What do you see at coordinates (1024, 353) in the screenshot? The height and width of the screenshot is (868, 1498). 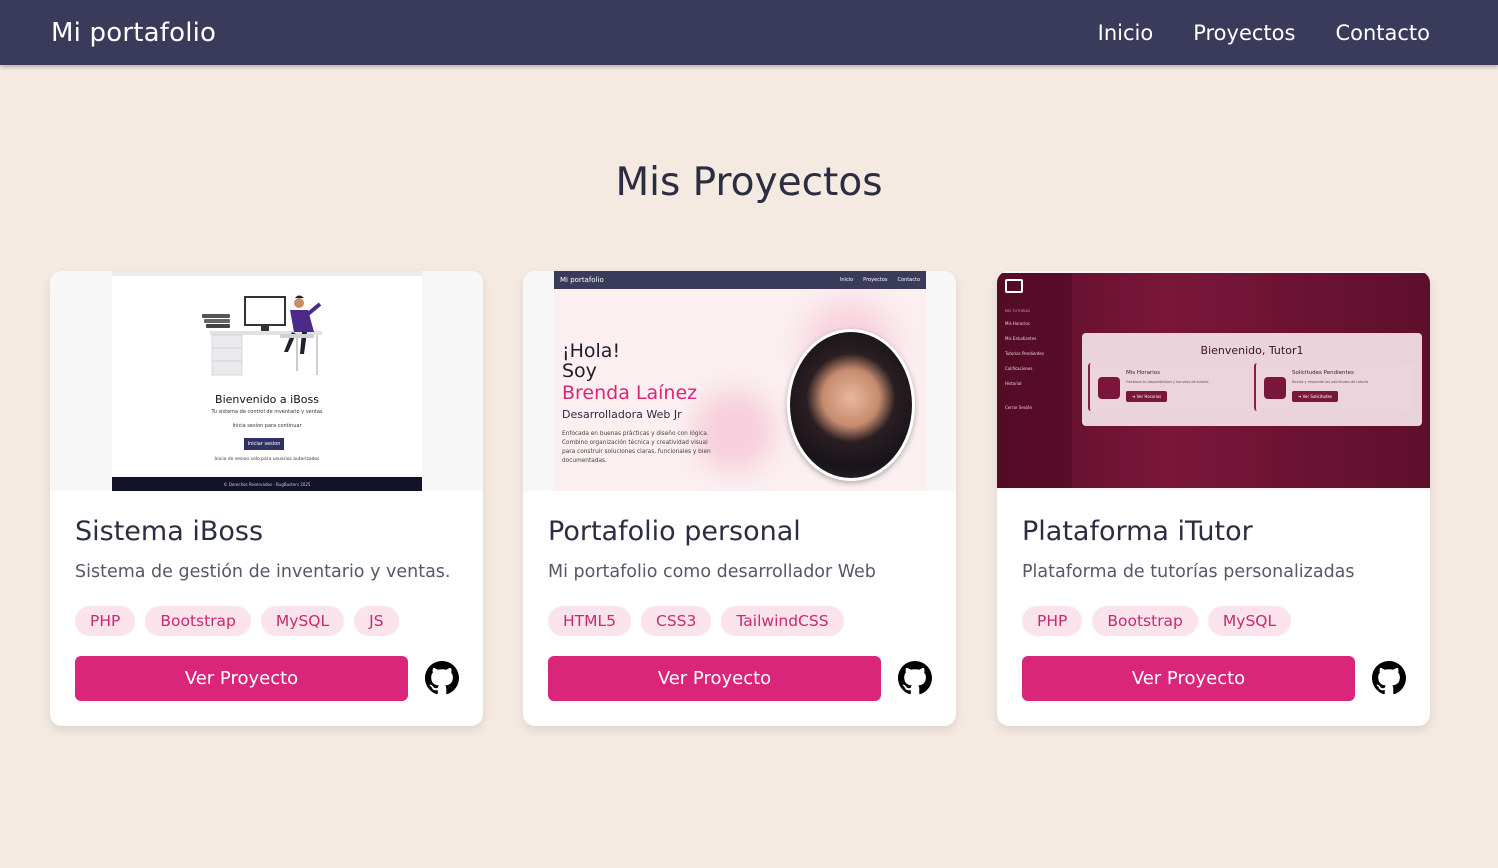 I see `sidebar-item: Tutorías Pendientes` at bounding box center [1024, 353].